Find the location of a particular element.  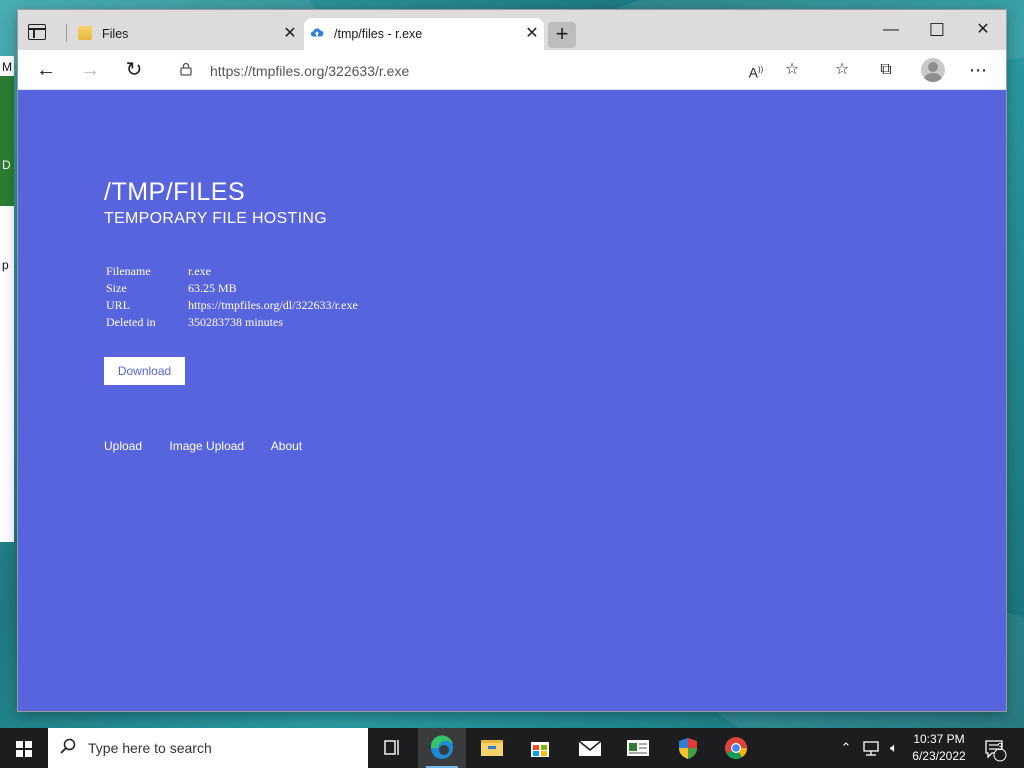

url-value: https://tmpfiles.org/dl/322633/r.exe is located at coordinates (273, 305).